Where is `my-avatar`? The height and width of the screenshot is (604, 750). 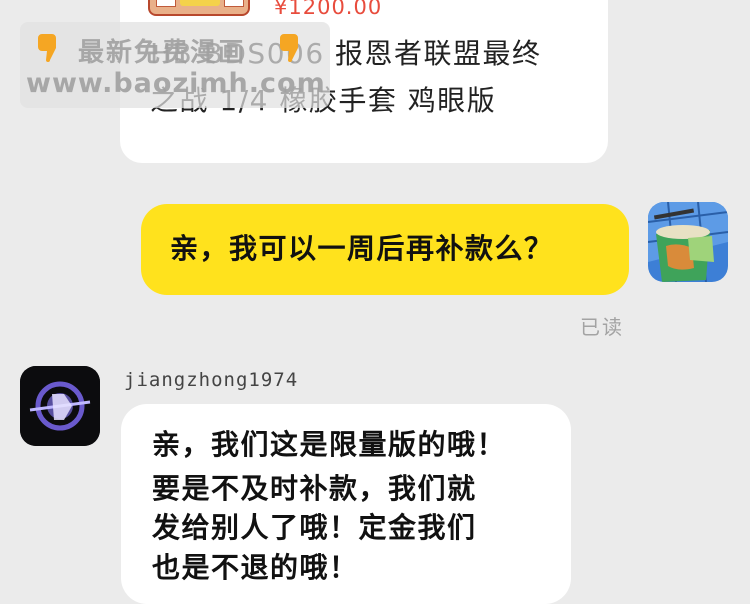
my-avatar is located at coordinates (688, 242).